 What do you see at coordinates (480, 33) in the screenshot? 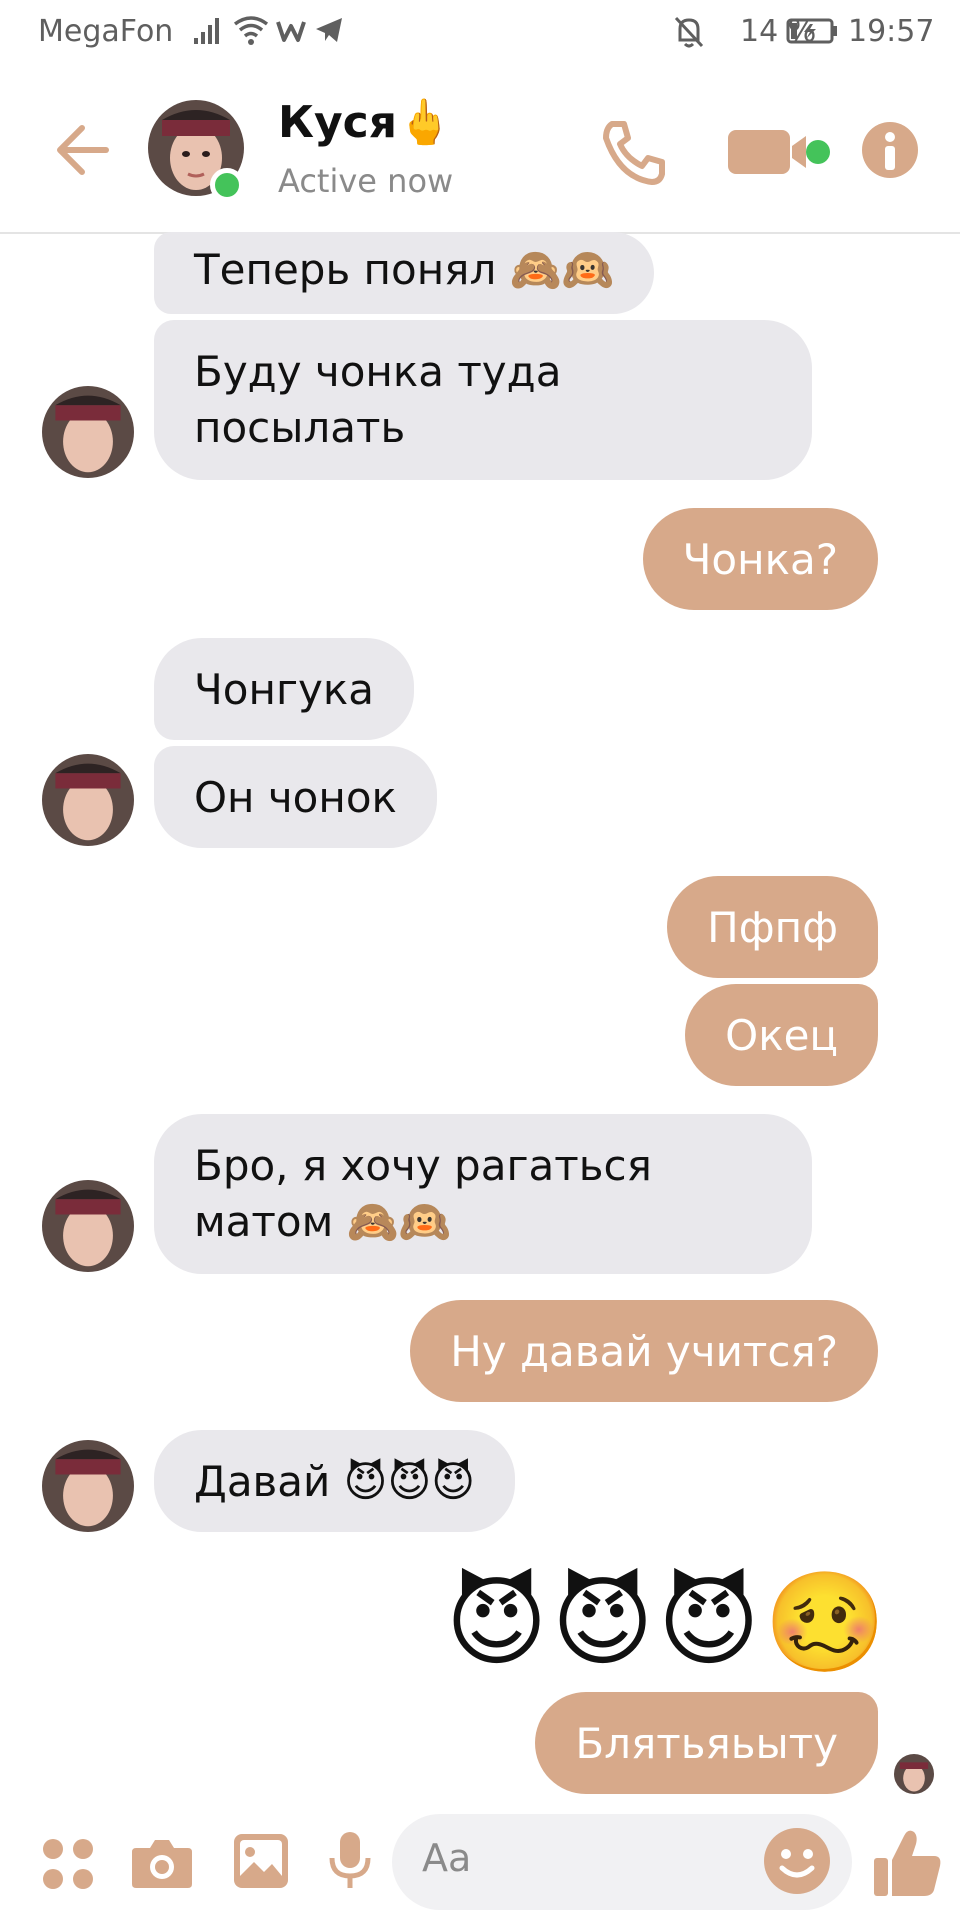
I see `status-bar: MegaFon 14 % 19:57` at bounding box center [480, 33].